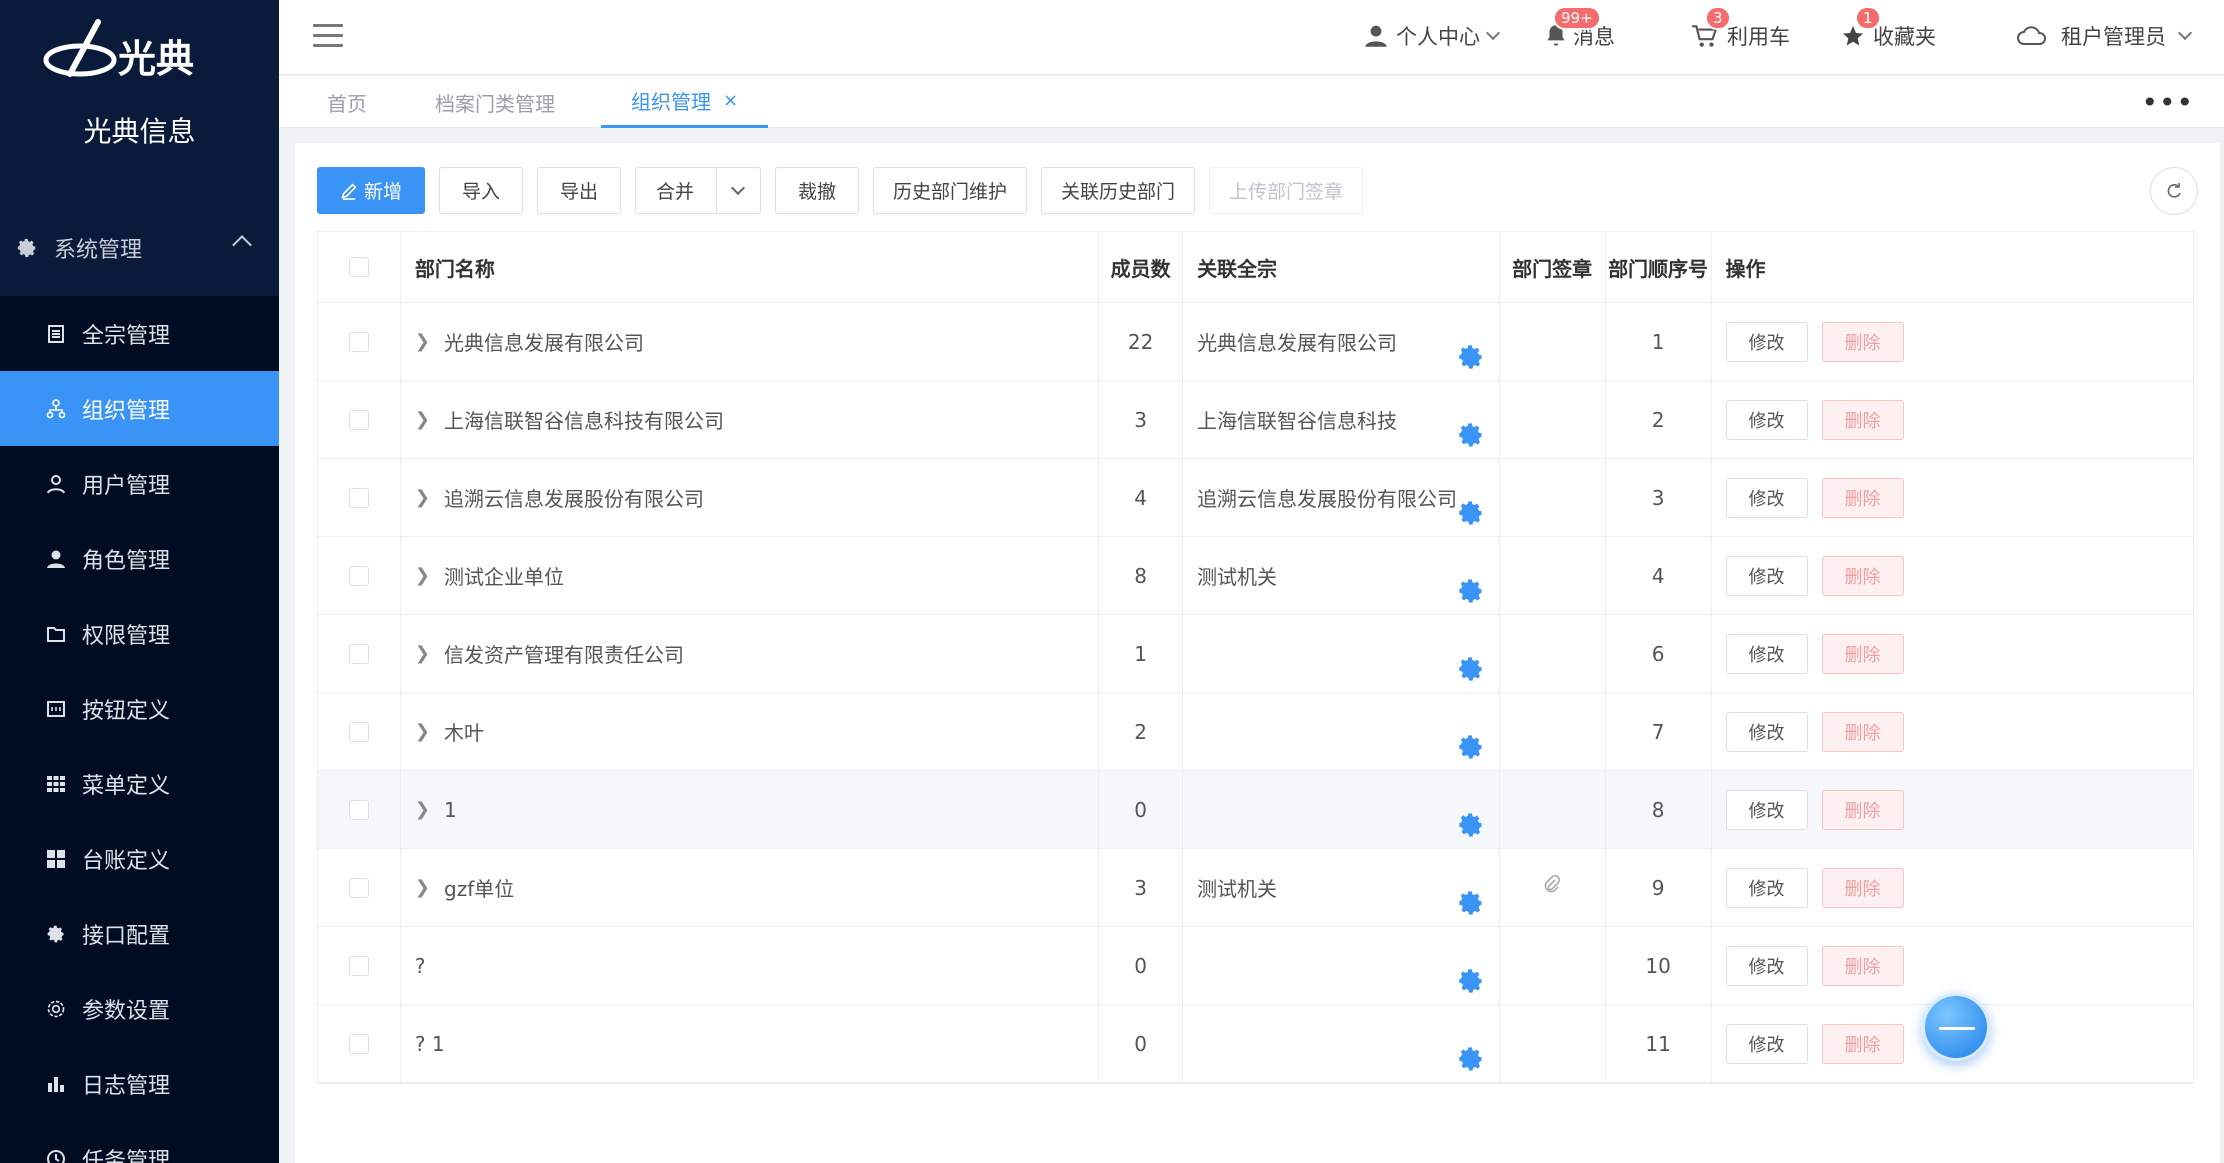 The width and height of the screenshot is (2224, 1163). I want to click on table-row: ❯ gzf单位 3 测试机关 9 修改 删除, so click(1255, 888).